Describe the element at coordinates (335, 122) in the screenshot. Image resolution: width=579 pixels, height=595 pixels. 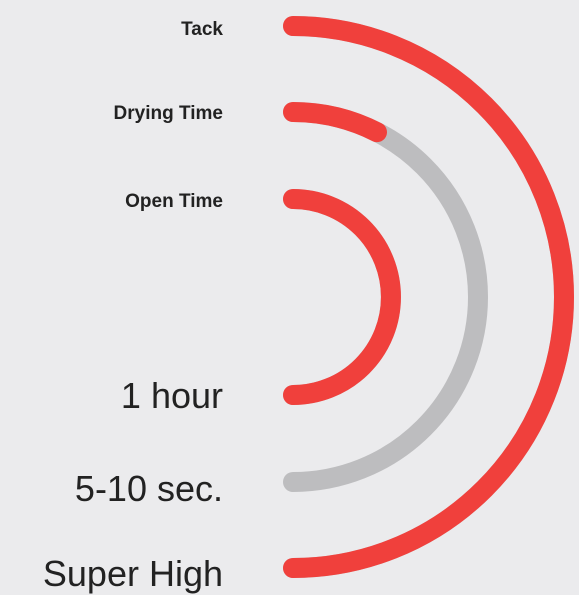
I see `ring-bar-drying-time` at that location.